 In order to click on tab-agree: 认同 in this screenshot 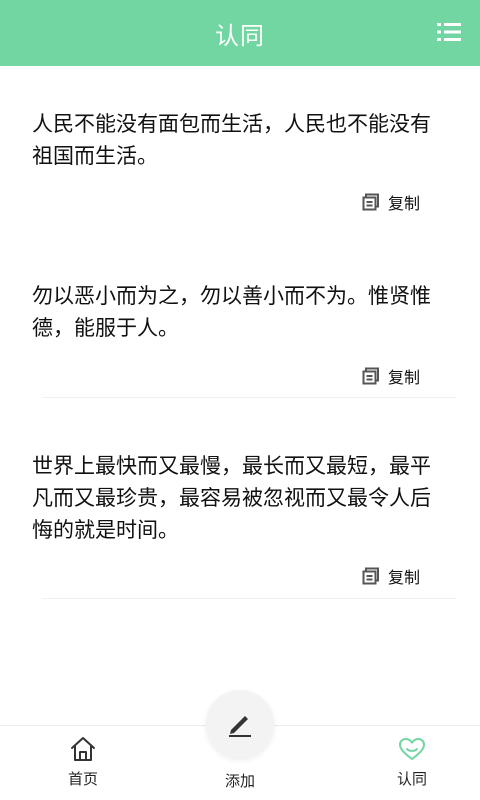, I will do `click(412, 762)`.